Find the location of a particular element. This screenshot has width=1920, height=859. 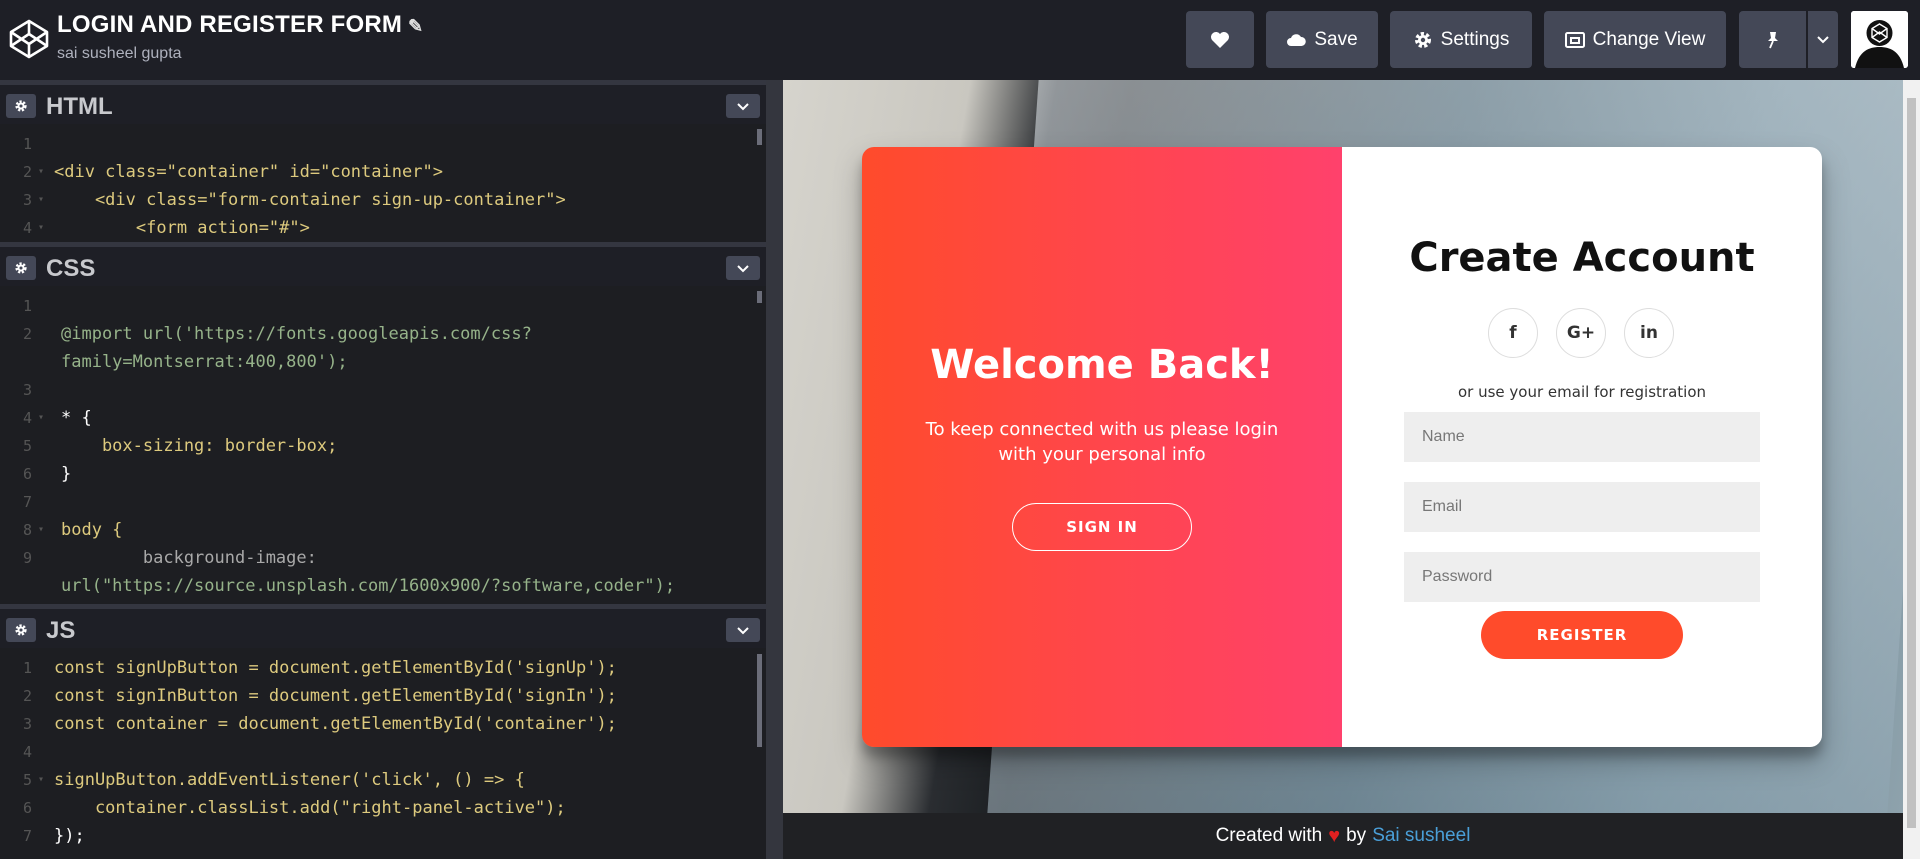

code-line: 1 is located at coordinates (383, 144).